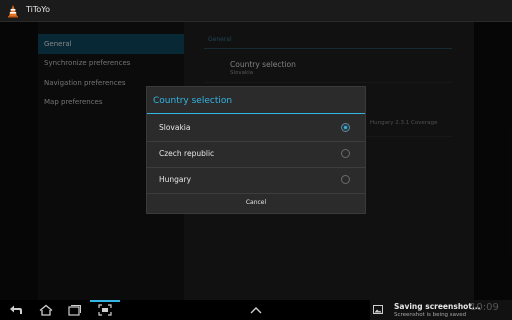 The width and height of the screenshot is (512, 320). Describe the element at coordinates (46, 310) in the screenshot. I see `home-icon` at that location.